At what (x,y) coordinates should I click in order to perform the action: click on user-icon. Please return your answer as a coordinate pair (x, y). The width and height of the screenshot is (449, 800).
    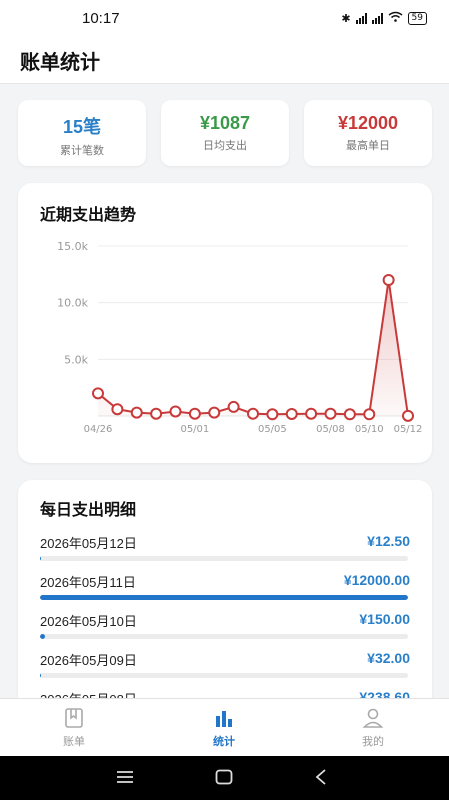
    Looking at the image, I should click on (373, 718).